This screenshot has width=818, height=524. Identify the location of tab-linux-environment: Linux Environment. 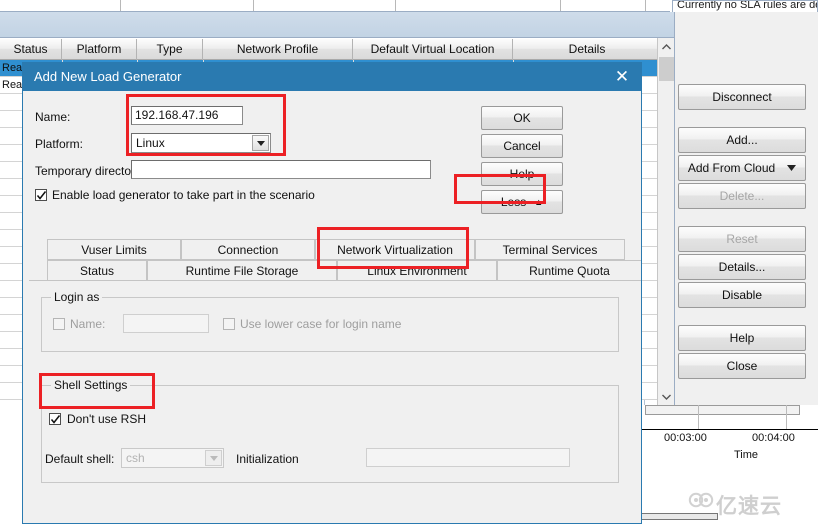
(417, 270).